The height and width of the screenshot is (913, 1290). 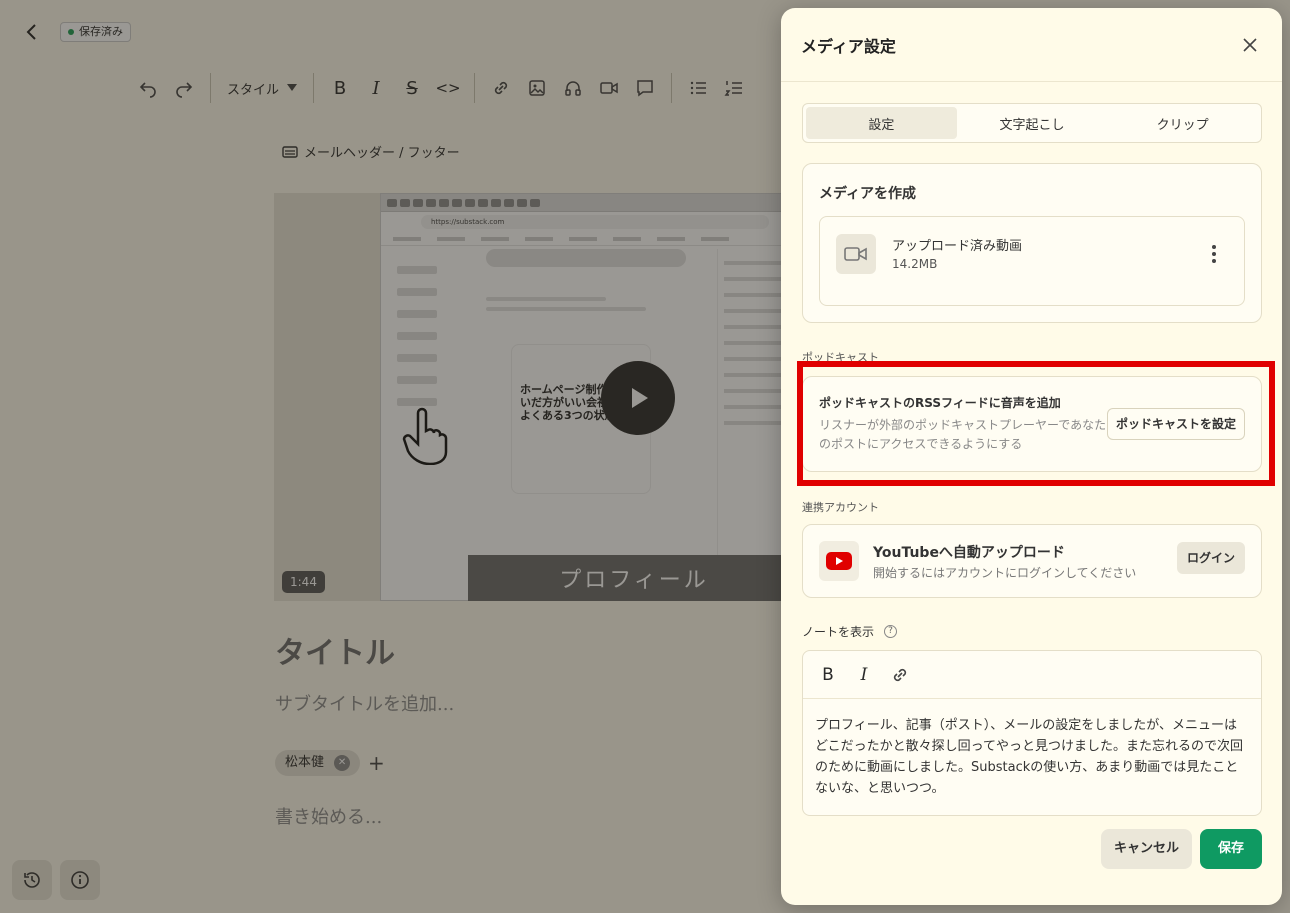 I want to click on login-button: ログイン, so click(x=1210, y=558).